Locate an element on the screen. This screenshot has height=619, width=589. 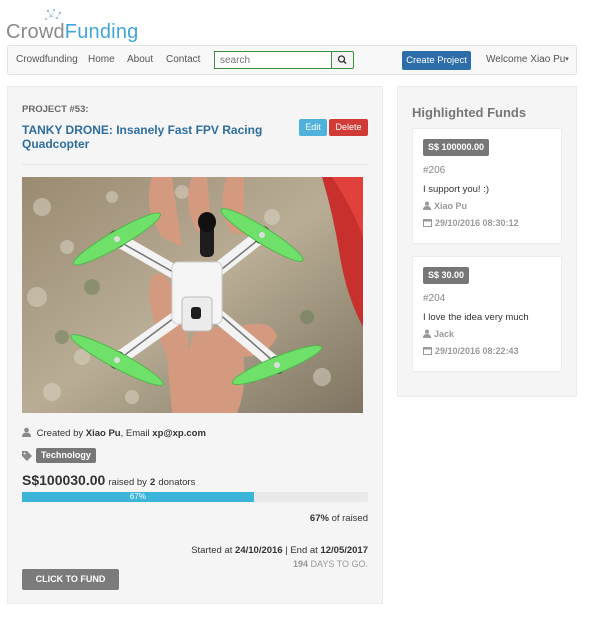
creator-info: Created by Xiao Pu, Email xp@xp.com is located at coordinates (114, 433).